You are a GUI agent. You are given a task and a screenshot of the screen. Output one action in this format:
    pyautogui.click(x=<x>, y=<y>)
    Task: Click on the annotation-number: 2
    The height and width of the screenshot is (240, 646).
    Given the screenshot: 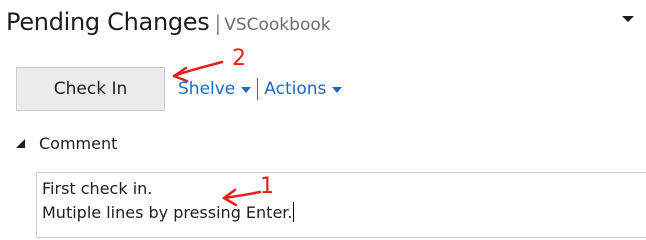 What is the action you would take?
    pyautogui.click(x=239, y=58)
    